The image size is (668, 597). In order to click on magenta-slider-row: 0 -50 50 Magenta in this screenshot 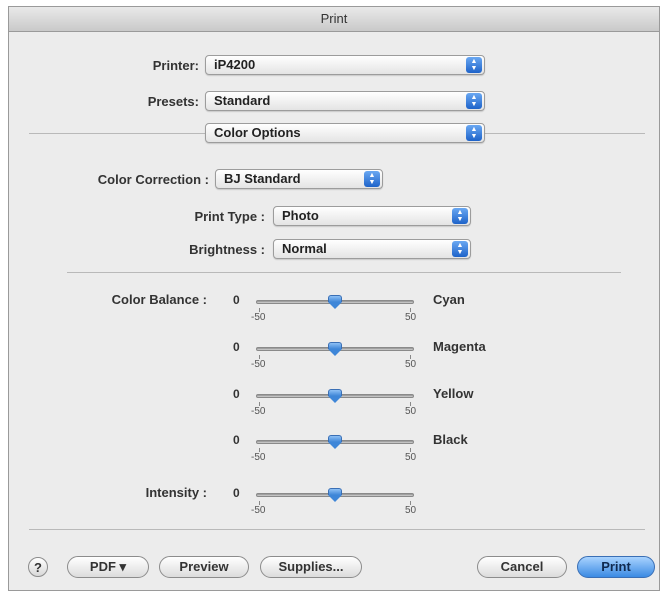, I will do `click(334, 356)`.